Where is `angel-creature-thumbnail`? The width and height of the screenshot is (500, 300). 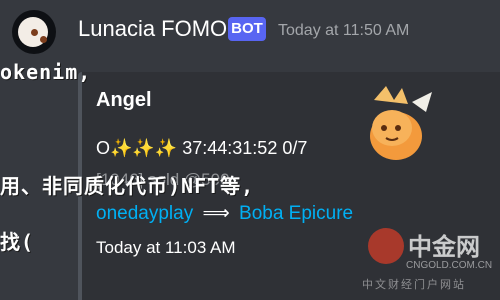
angel-creature-thumbnail is located at coordinates (394, 122).